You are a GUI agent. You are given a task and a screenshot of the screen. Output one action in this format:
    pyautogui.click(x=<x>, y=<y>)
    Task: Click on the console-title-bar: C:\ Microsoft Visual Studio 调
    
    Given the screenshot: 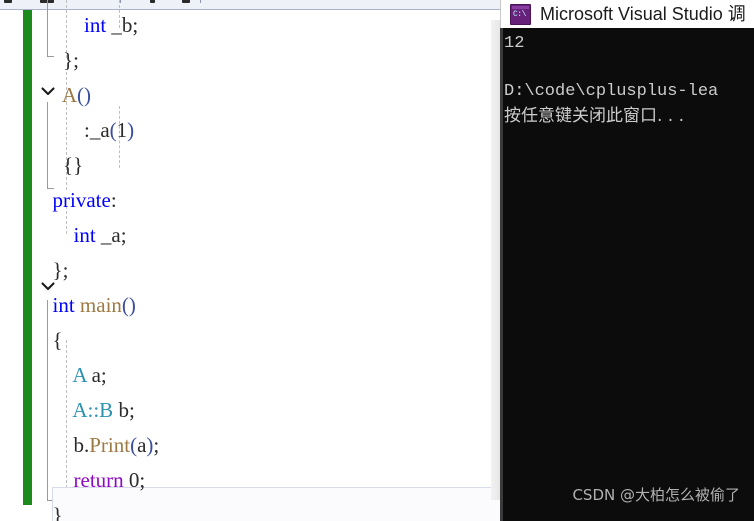 What is the action you would take?
    pyautogui.click(x=627, y=14)
    